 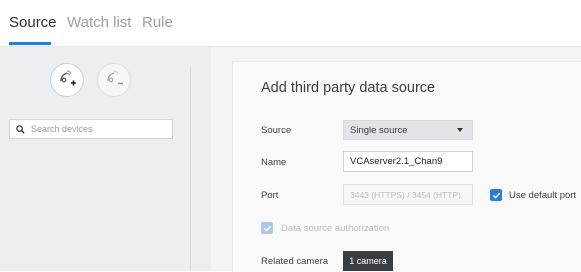 I want to click on remove-source-icon, so click(x=114, y=80).